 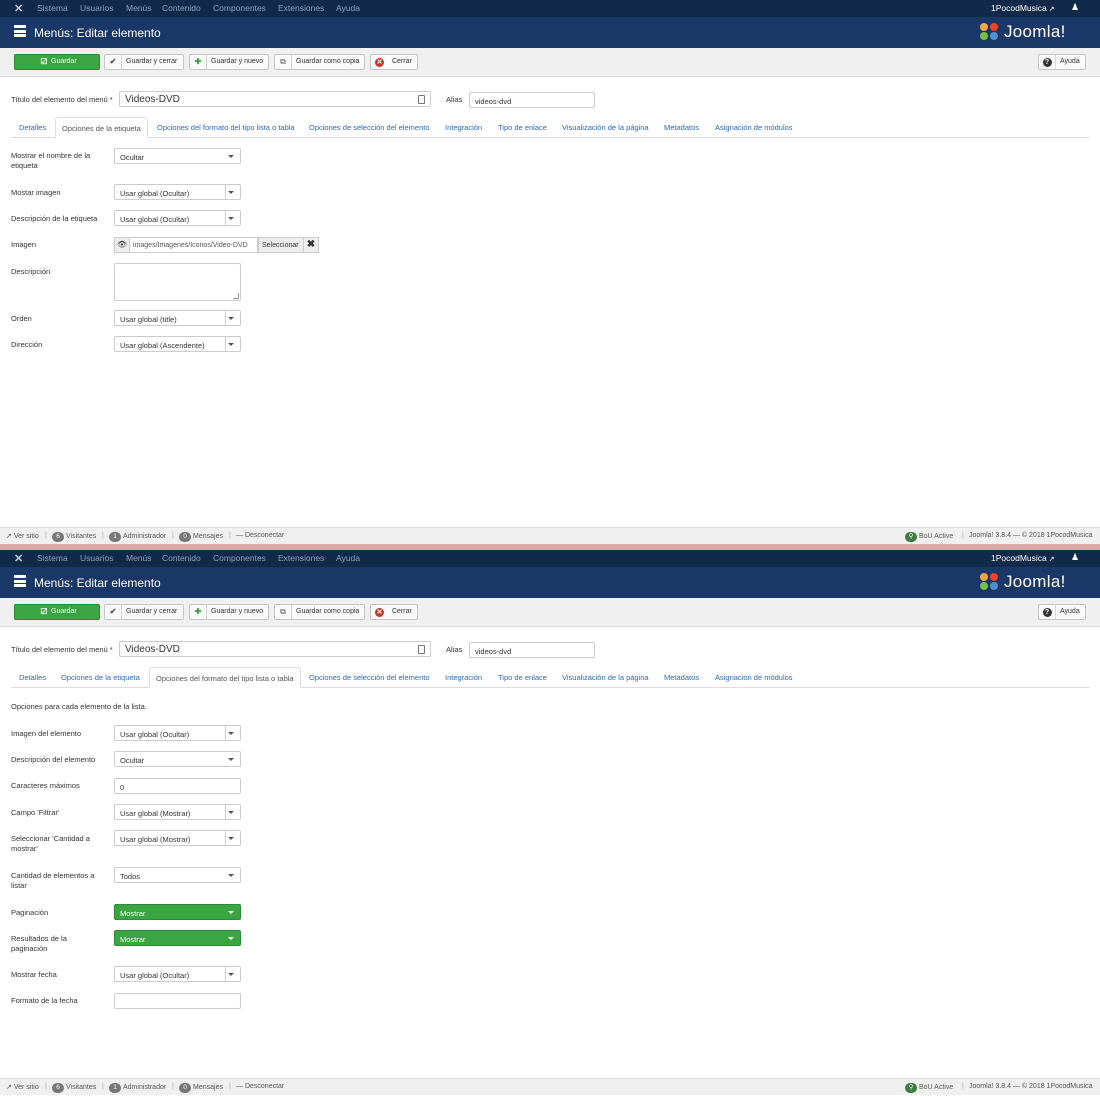 I want to click on show-image-select: Usar global (Ocultar), so click(x=177, y=192).